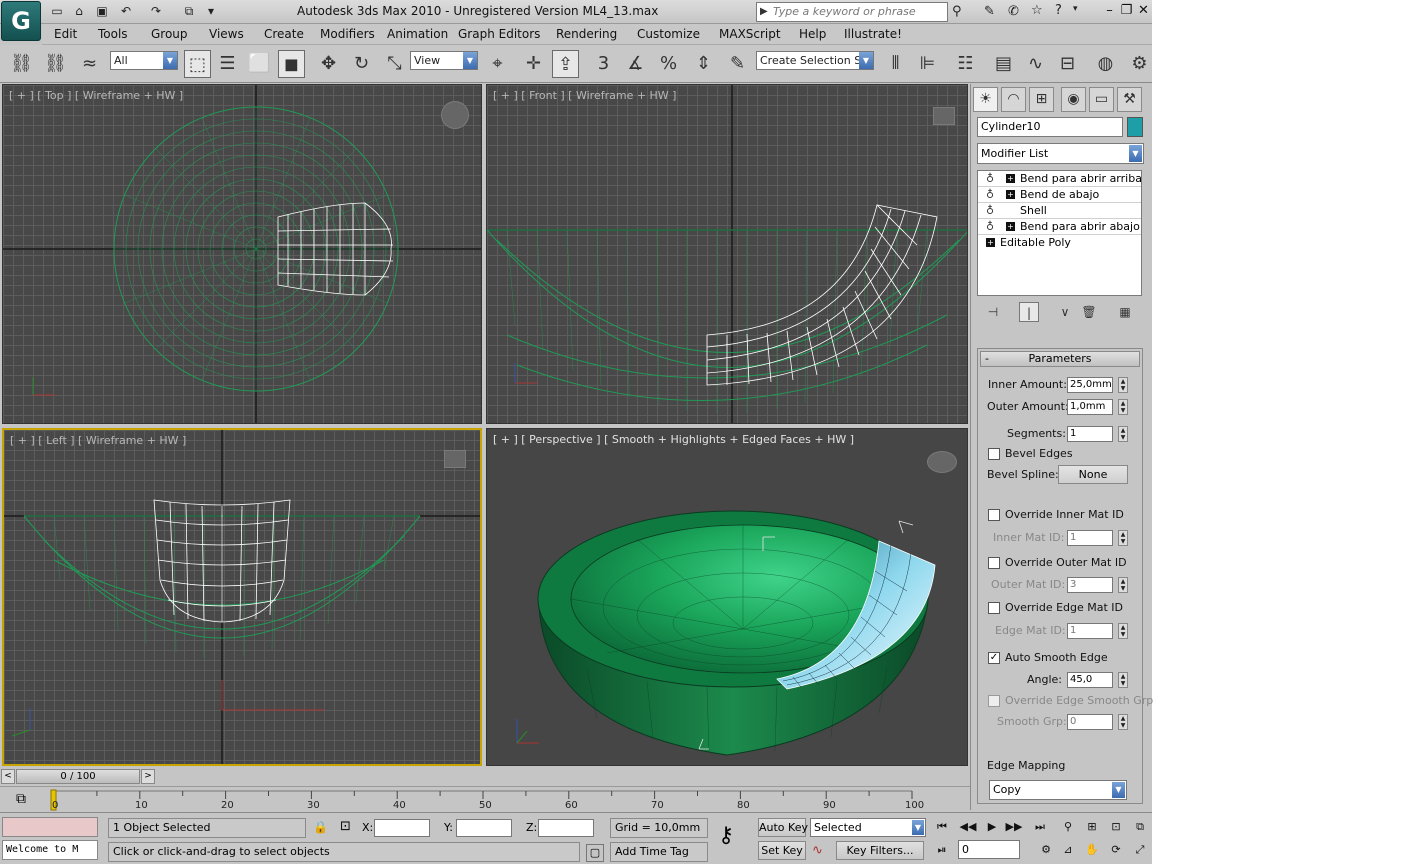 The image size is (1420, 864). I want to click on project-folder-icon: ⧉, so click(189, 11).